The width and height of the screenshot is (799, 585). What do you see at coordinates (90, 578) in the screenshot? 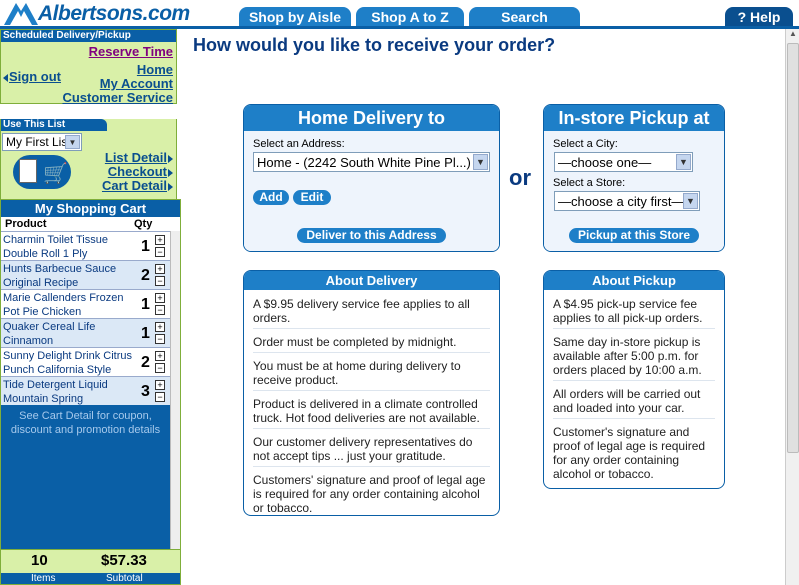
I see `totals-labels: Items Subtotal` at bounding box center [90, 578].